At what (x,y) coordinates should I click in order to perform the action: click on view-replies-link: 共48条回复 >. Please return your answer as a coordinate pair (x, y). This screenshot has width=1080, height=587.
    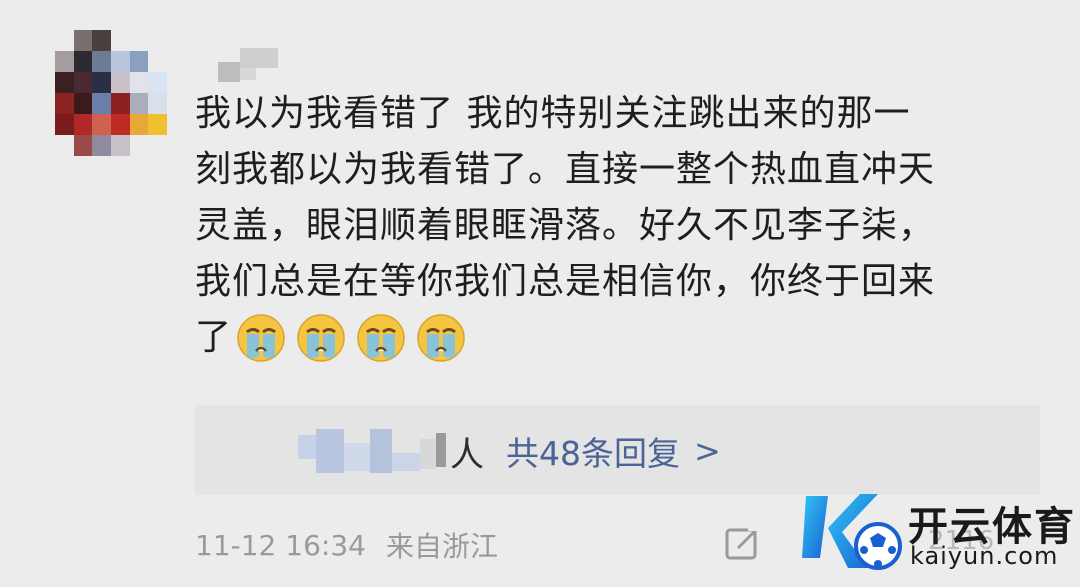
    Looking at the image, I should click on (613, 451).